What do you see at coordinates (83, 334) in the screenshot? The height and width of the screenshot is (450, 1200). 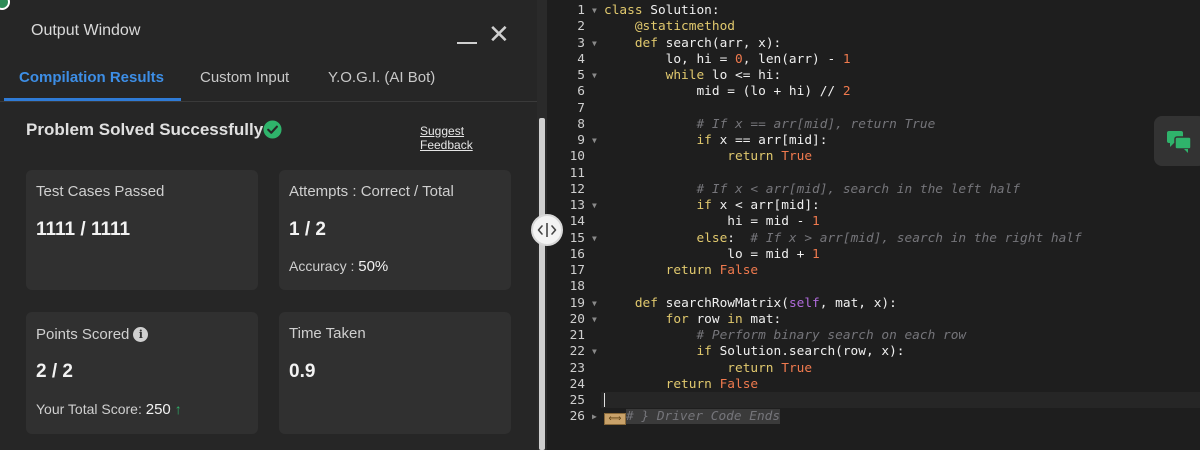 I see `points-label: Points Scored` at bounding box center [83, 334].